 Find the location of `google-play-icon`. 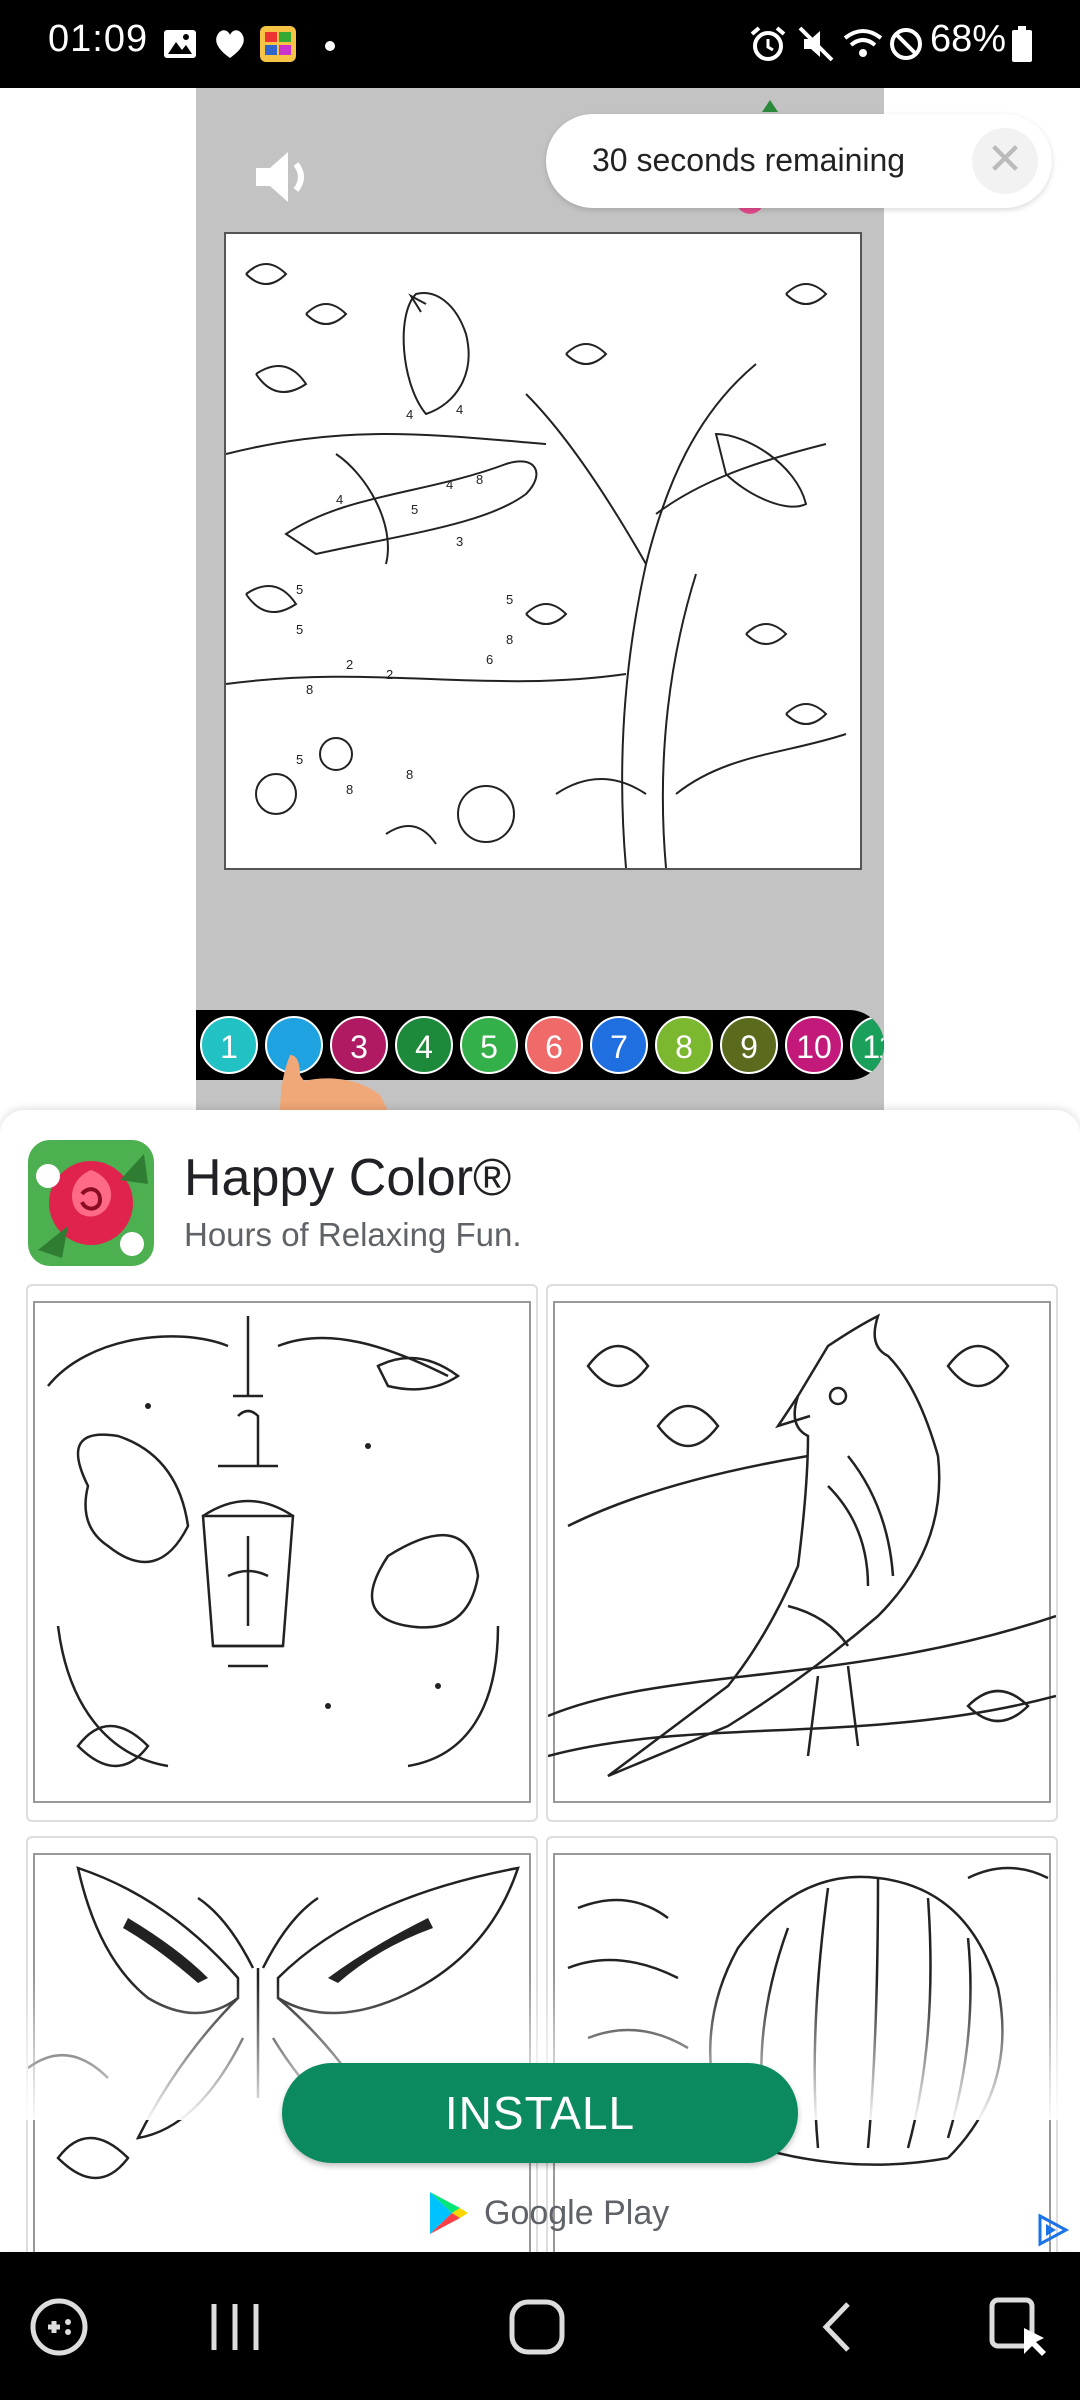

google-play-icon is located at coordinates (449, 2213).